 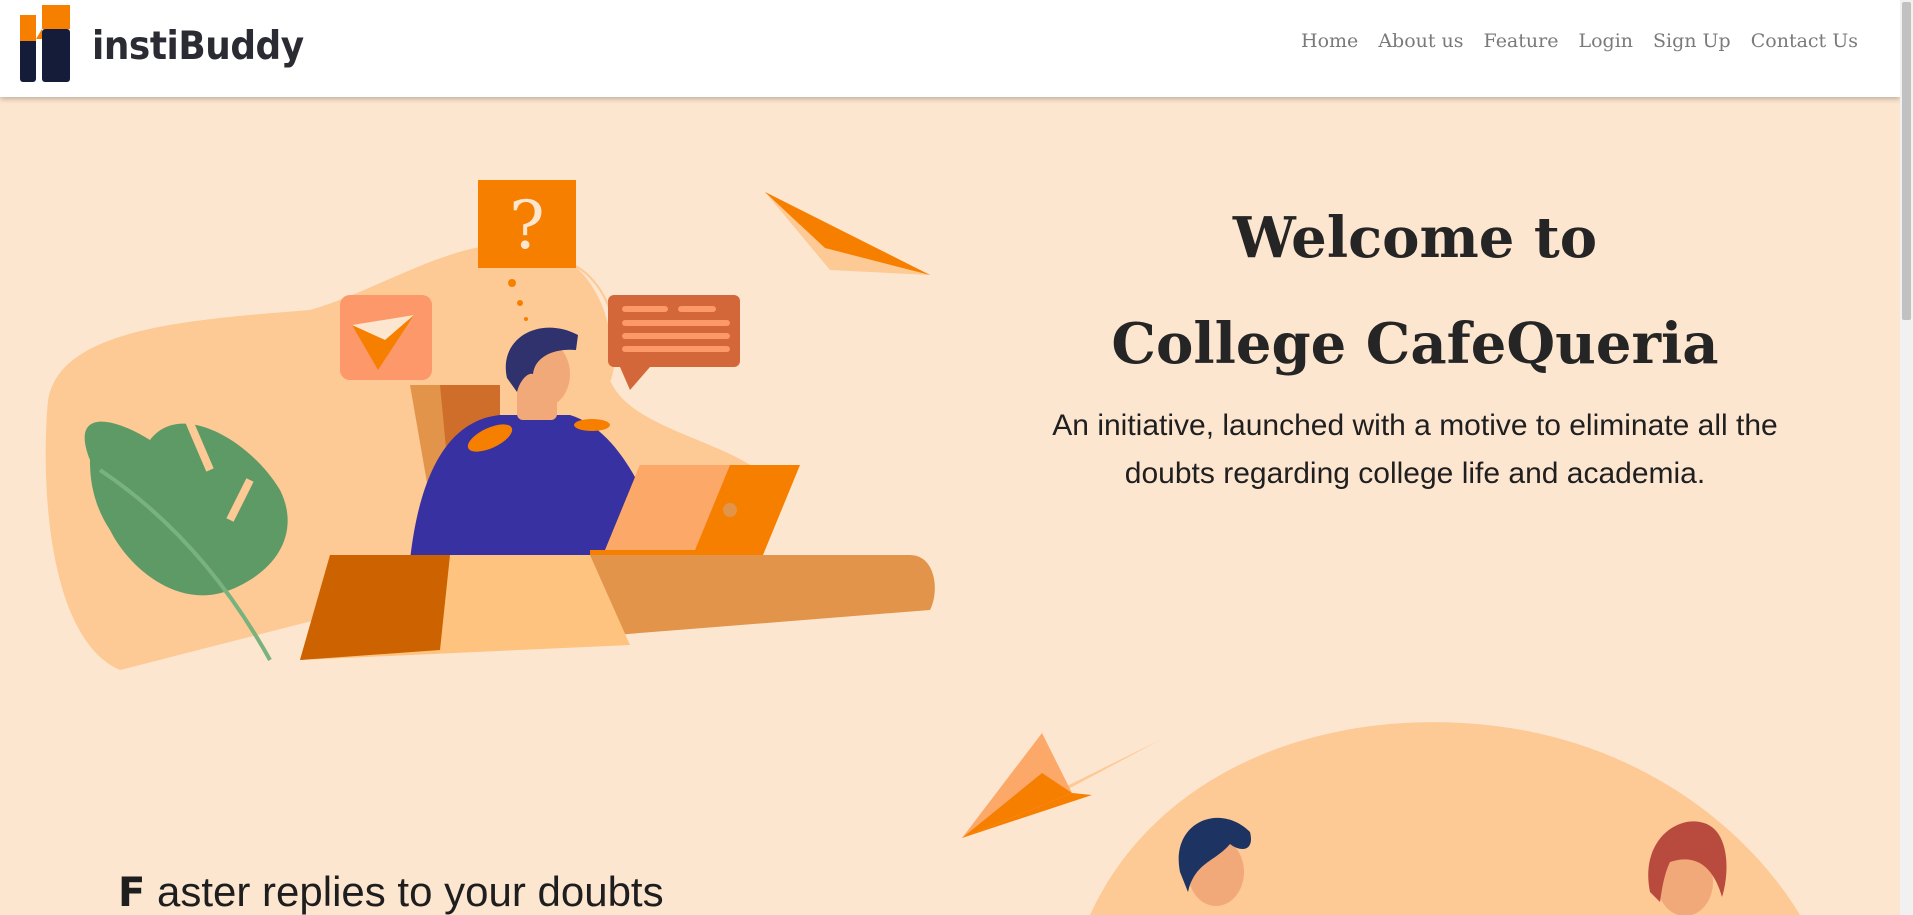 I want to click on nav-feature: Feature, so click(x=1521, y=41).